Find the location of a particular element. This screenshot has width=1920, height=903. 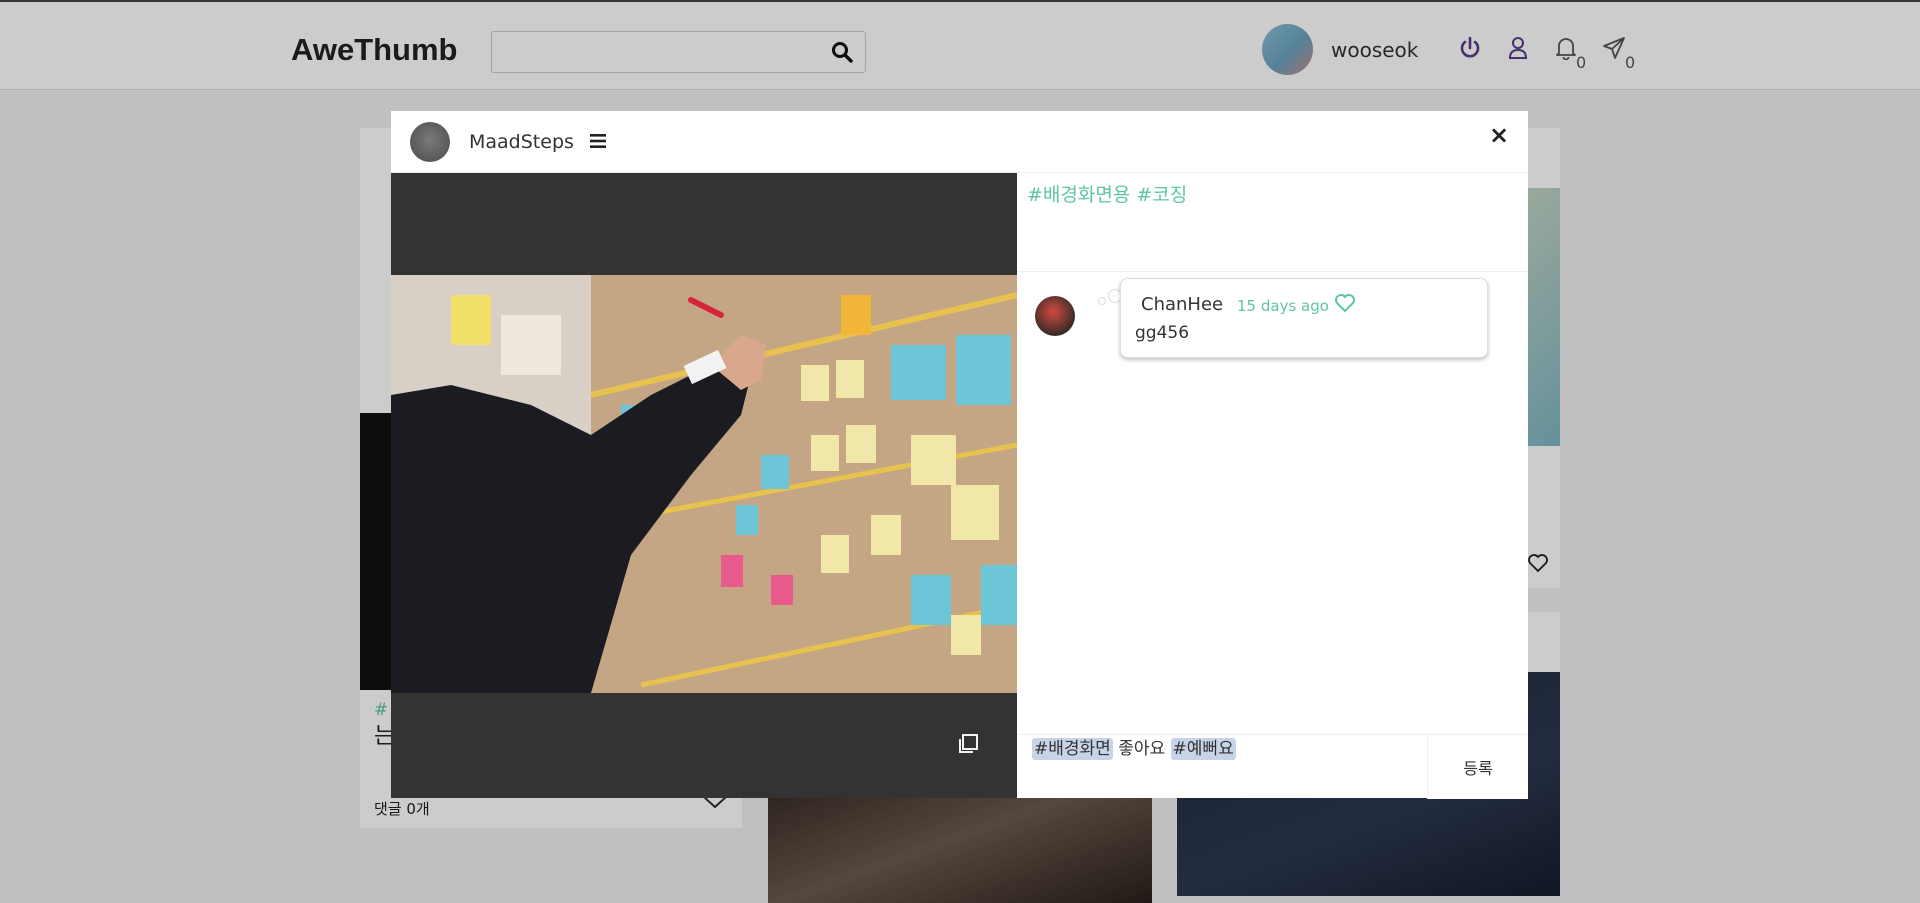

divider is located at coordinates (1272, 271).